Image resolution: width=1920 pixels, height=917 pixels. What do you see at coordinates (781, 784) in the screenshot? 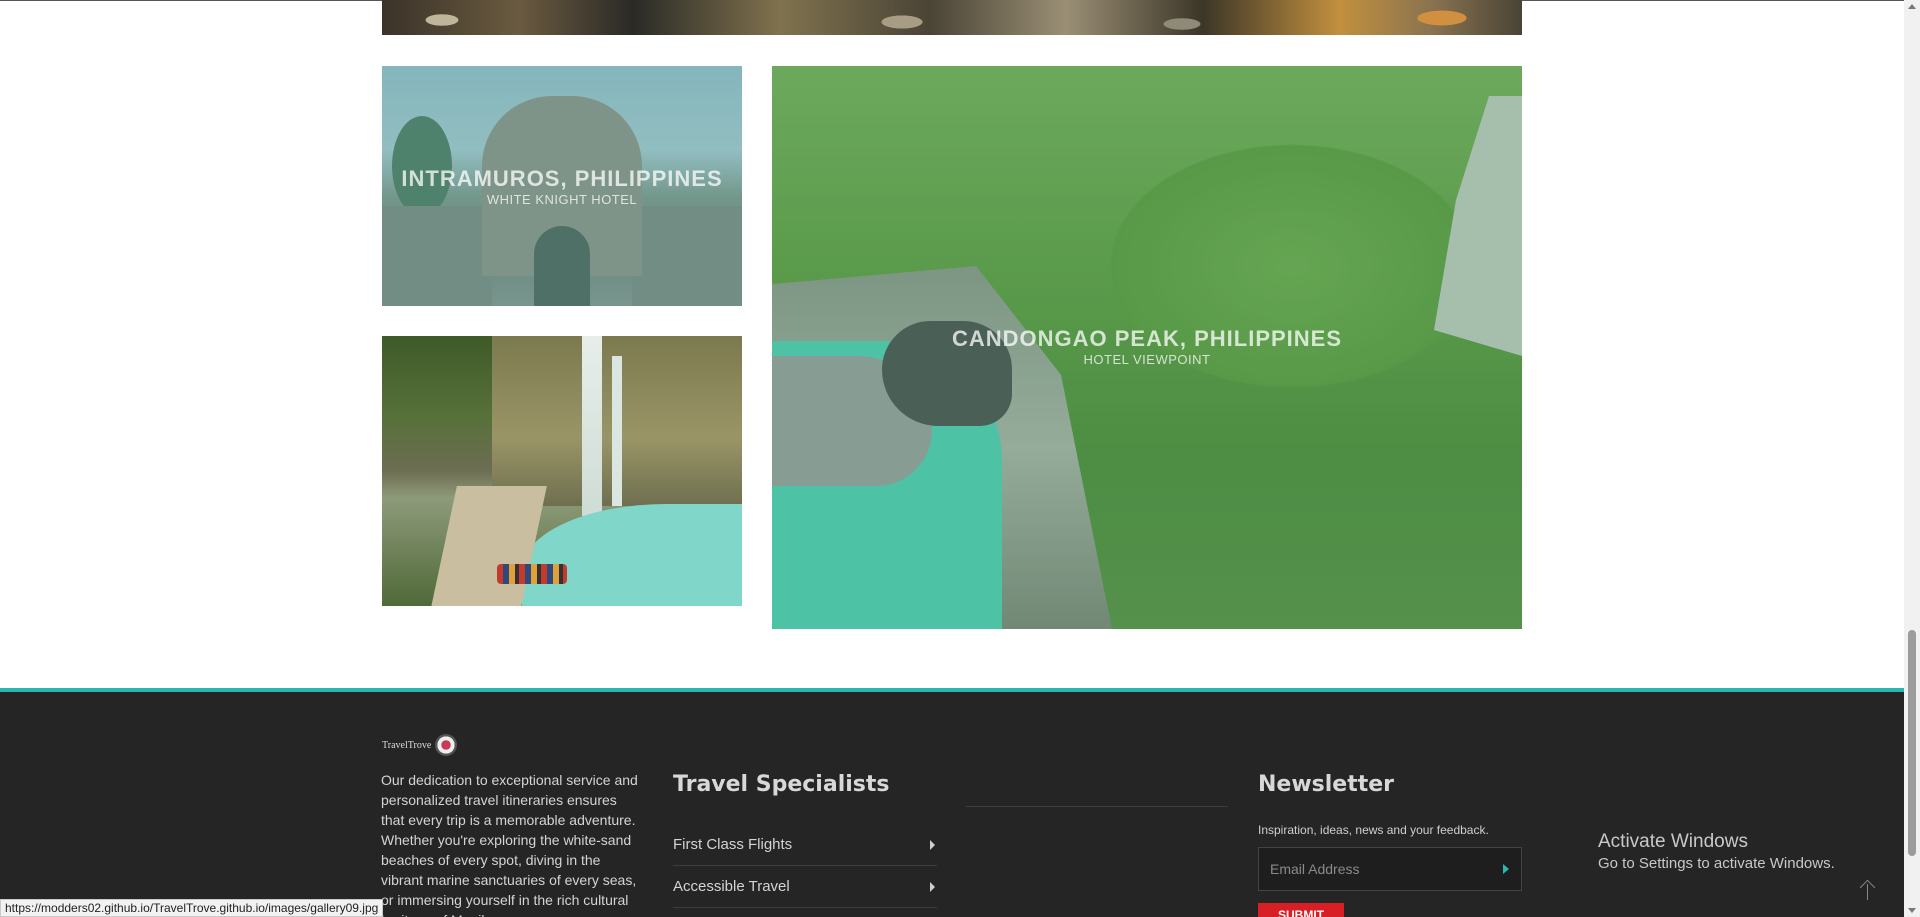
I see `travel-specialists-heading: Travel Specialists` at bounding box center [781, 784].